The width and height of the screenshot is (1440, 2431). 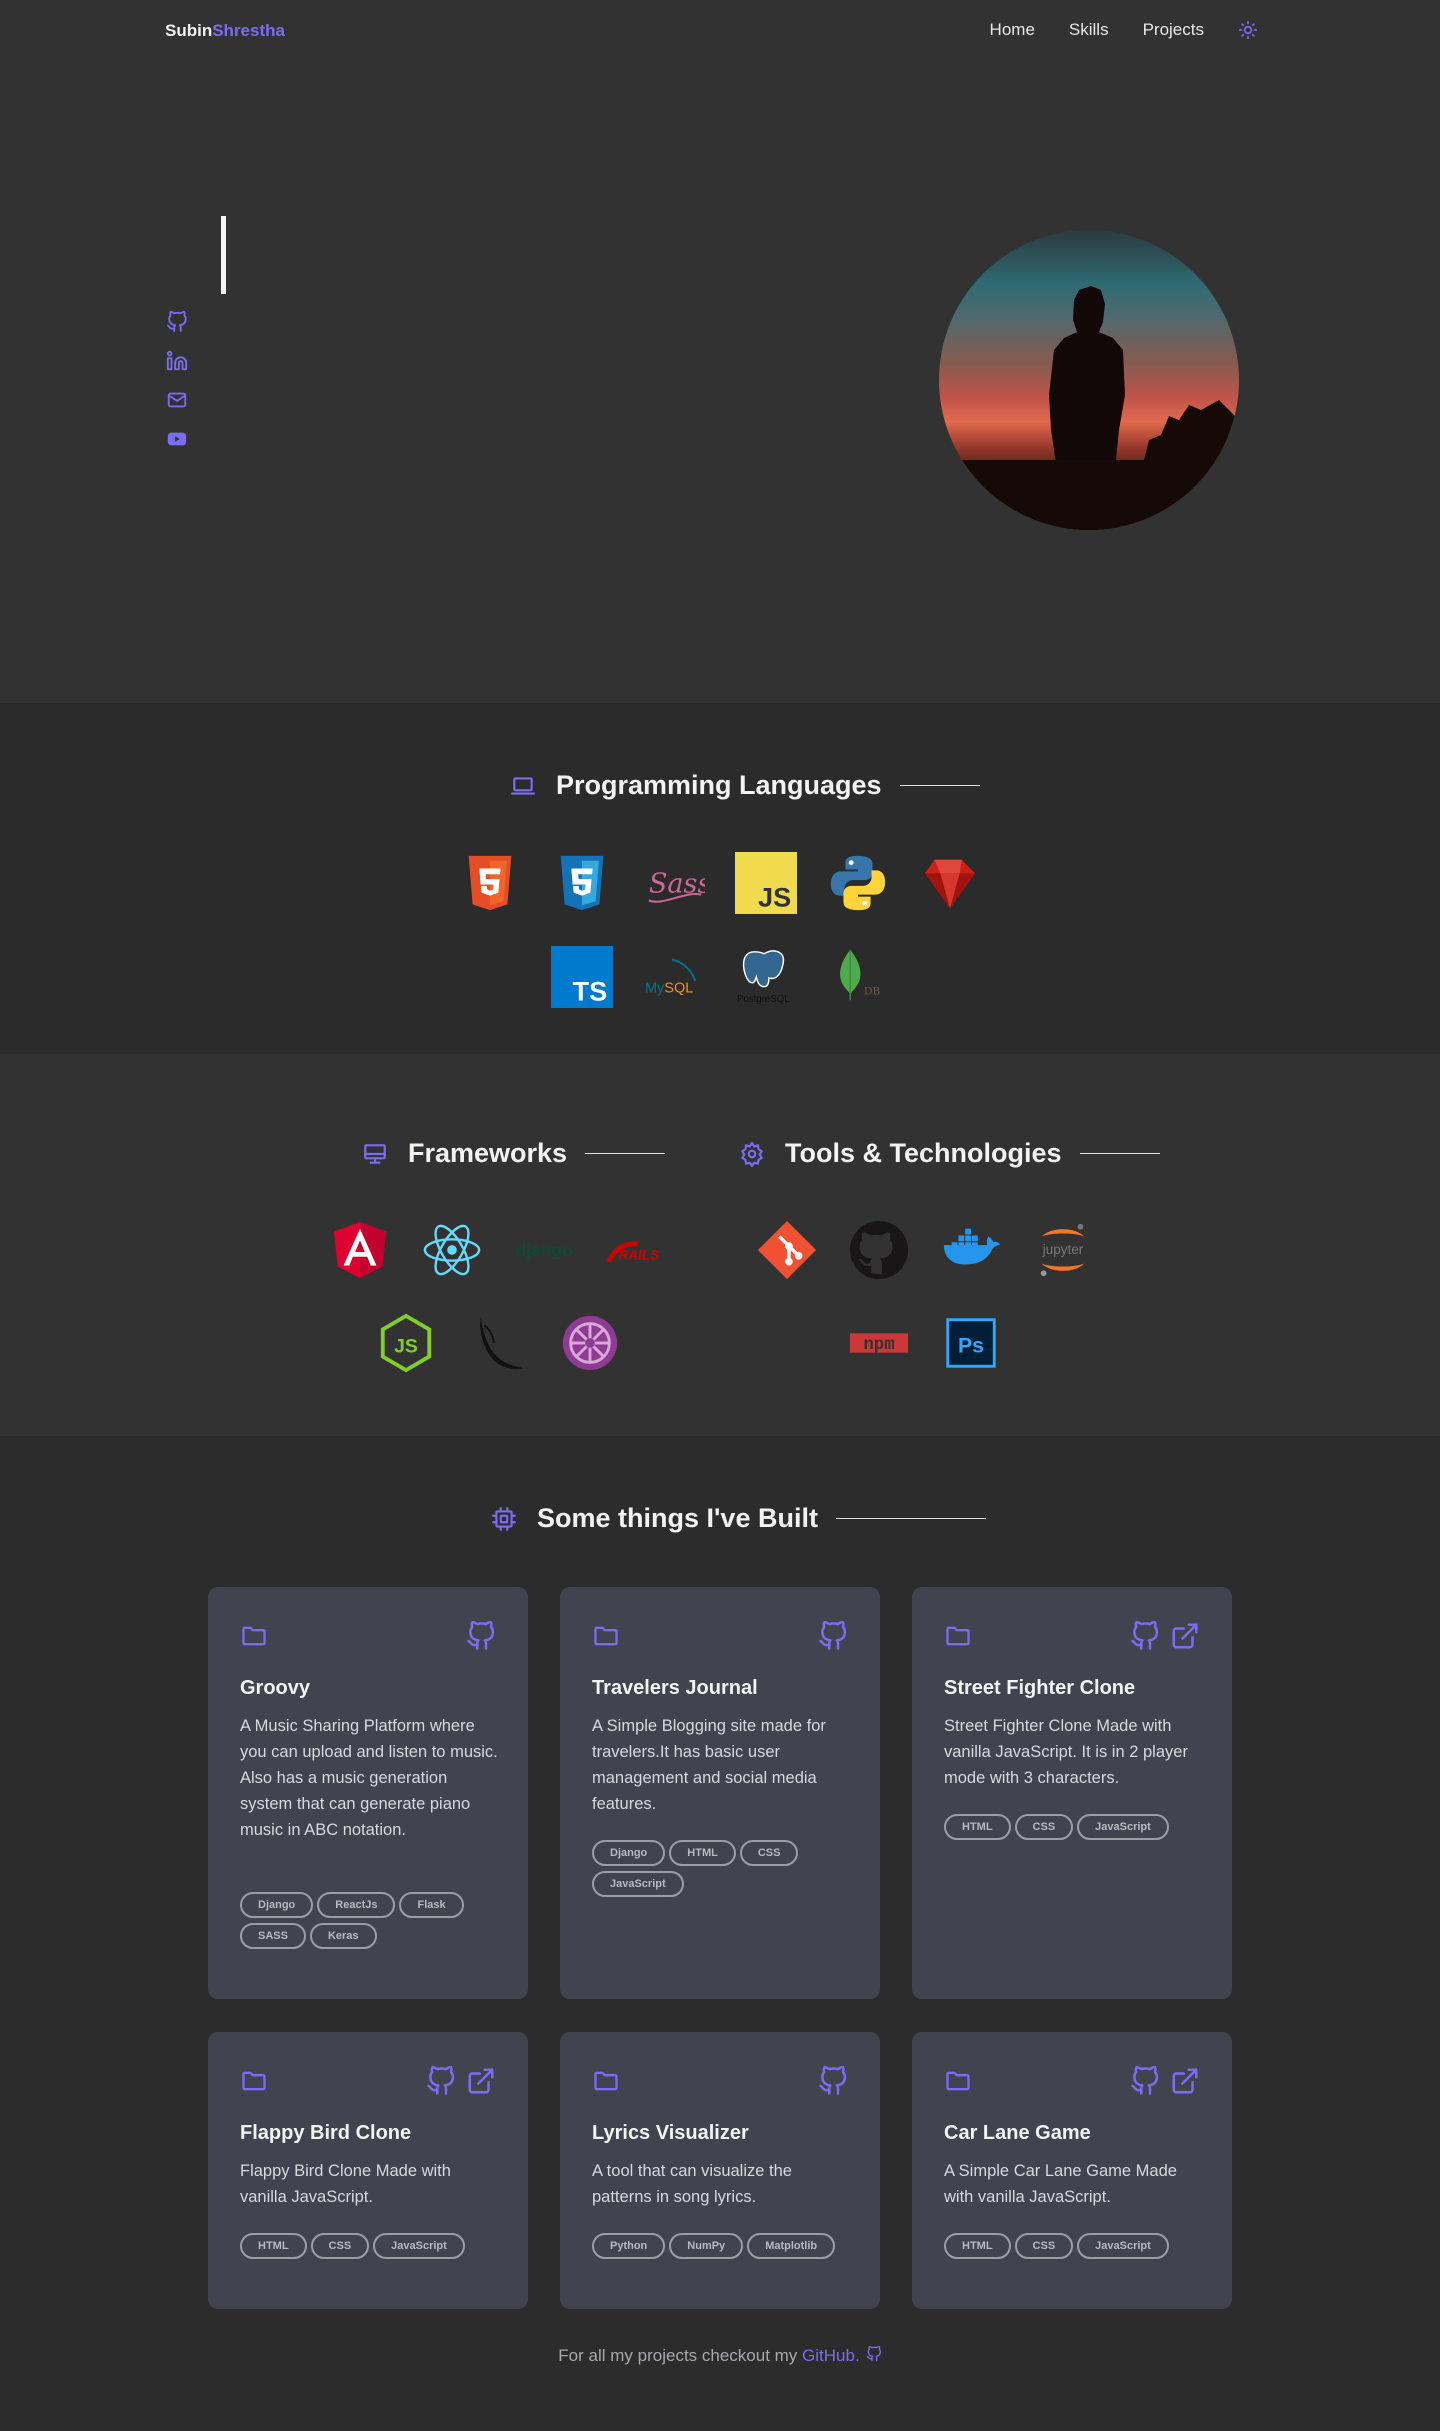 I want to click on tag: Django, so click(x=629, y=1853).